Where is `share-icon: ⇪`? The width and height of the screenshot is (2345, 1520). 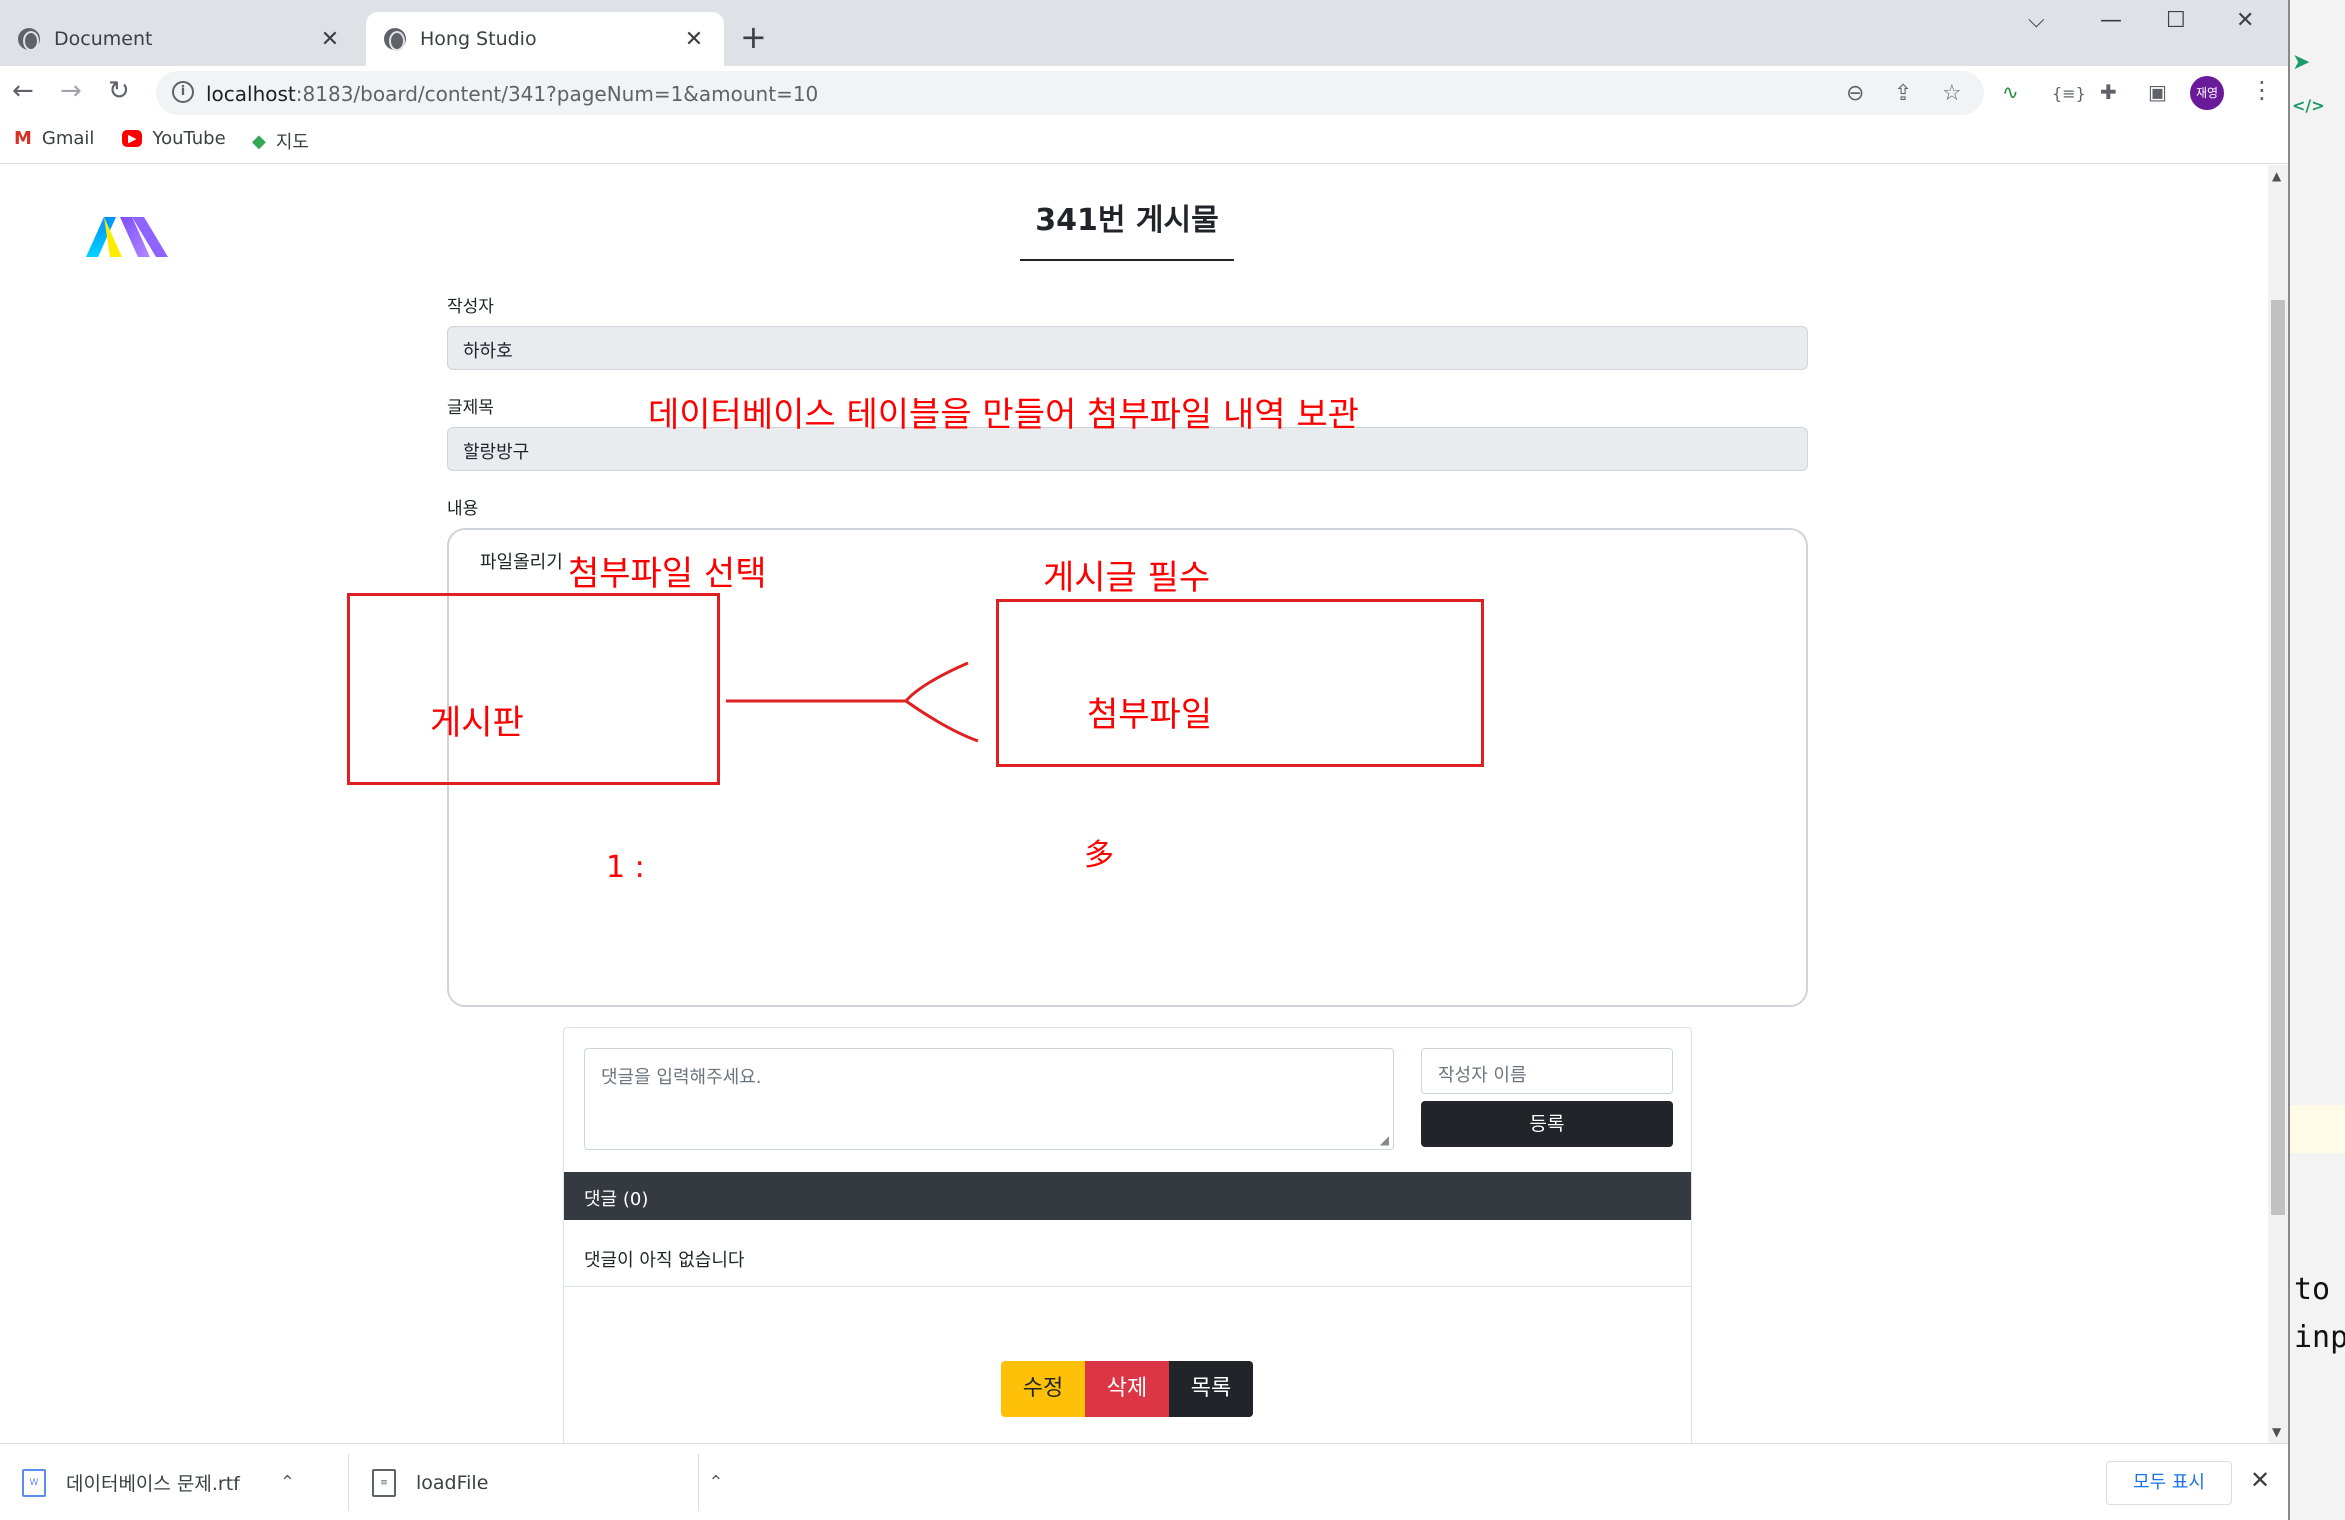 share-icon: ⇪ is located at coordinates (1903, 93).